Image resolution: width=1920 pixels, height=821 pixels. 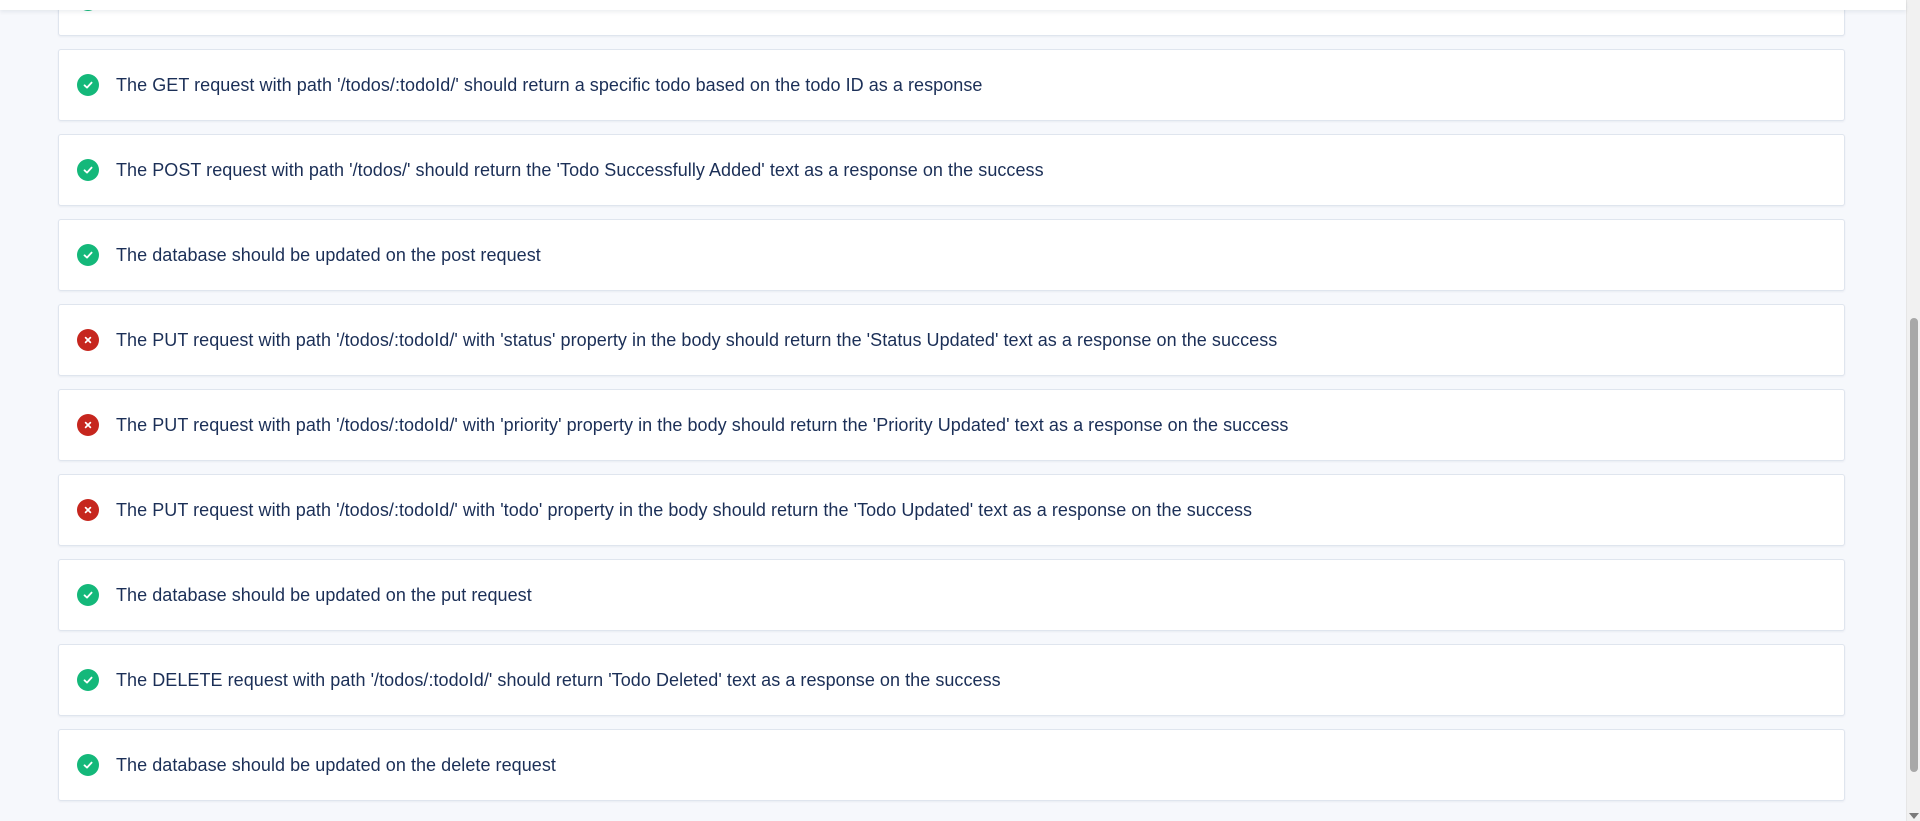 I want to click on vertical-scrollbar, so click(x=1913, y=410).